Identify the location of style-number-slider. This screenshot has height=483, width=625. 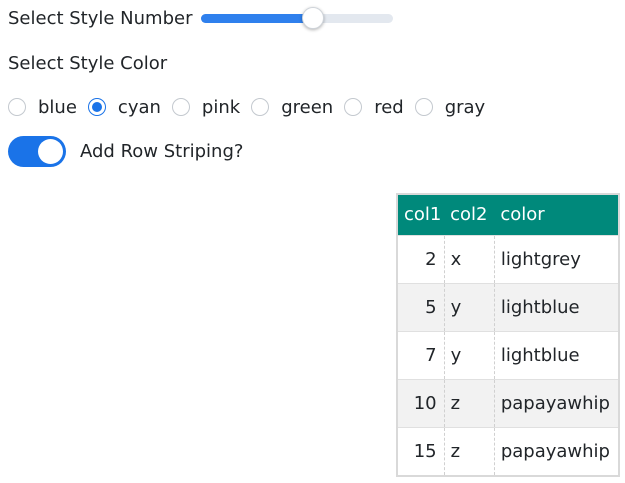
(296, 18).